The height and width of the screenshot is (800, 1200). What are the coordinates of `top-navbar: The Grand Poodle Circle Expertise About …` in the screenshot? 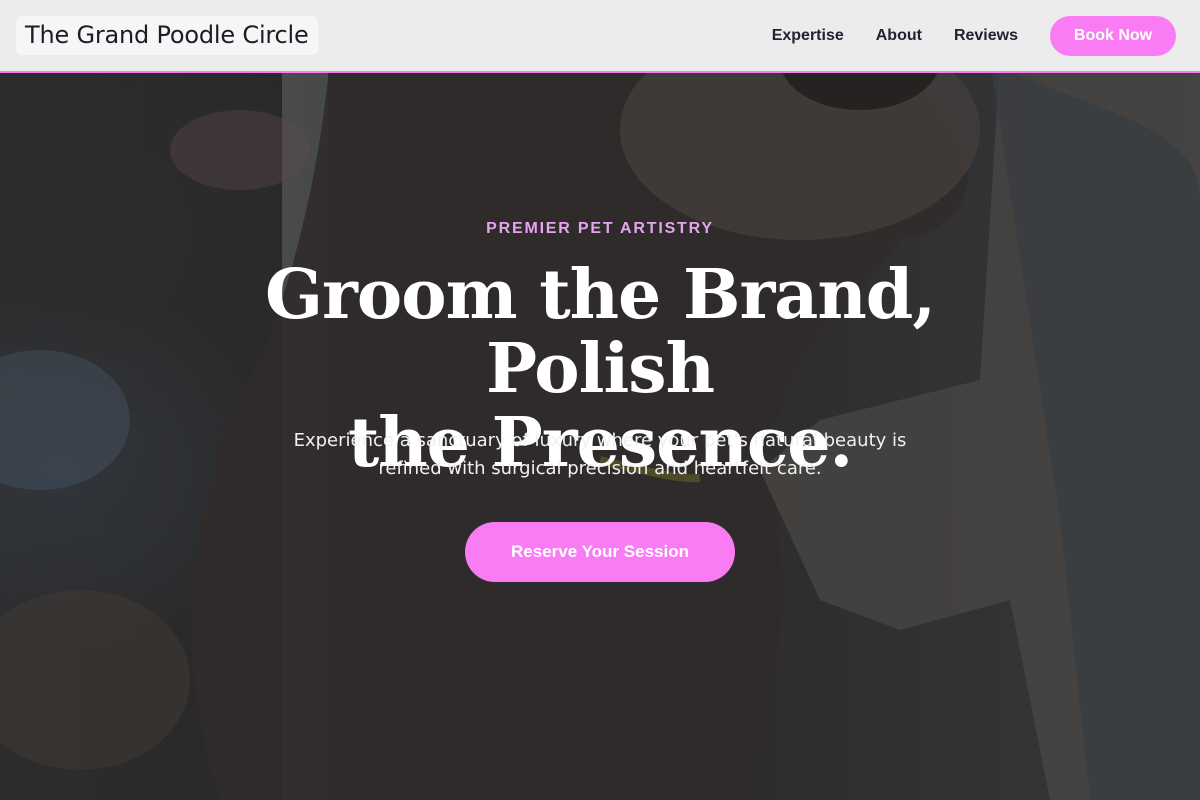 It's located at (600, 36).